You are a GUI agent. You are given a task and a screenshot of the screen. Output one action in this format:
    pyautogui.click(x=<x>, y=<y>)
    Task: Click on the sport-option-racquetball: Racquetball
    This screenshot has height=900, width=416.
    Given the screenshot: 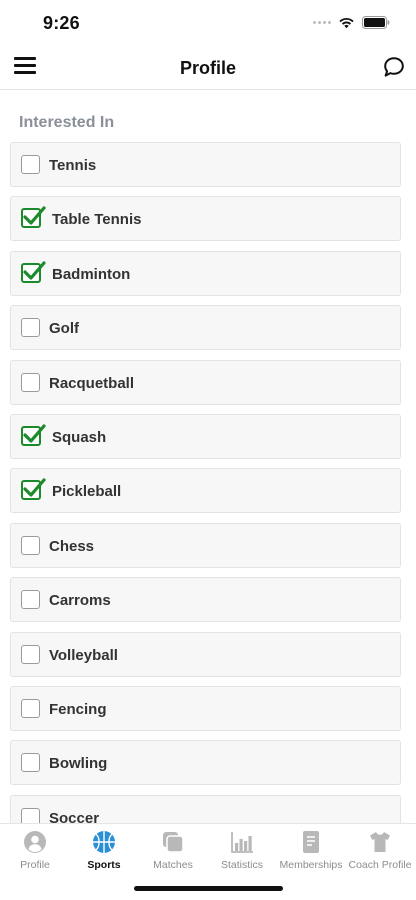 What is the action you would take?
    pyautogui.click(x=205, y=382)
    